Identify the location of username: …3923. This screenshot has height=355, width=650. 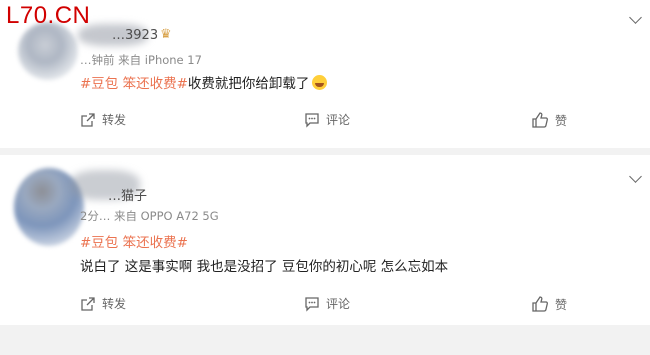
(135, 35).